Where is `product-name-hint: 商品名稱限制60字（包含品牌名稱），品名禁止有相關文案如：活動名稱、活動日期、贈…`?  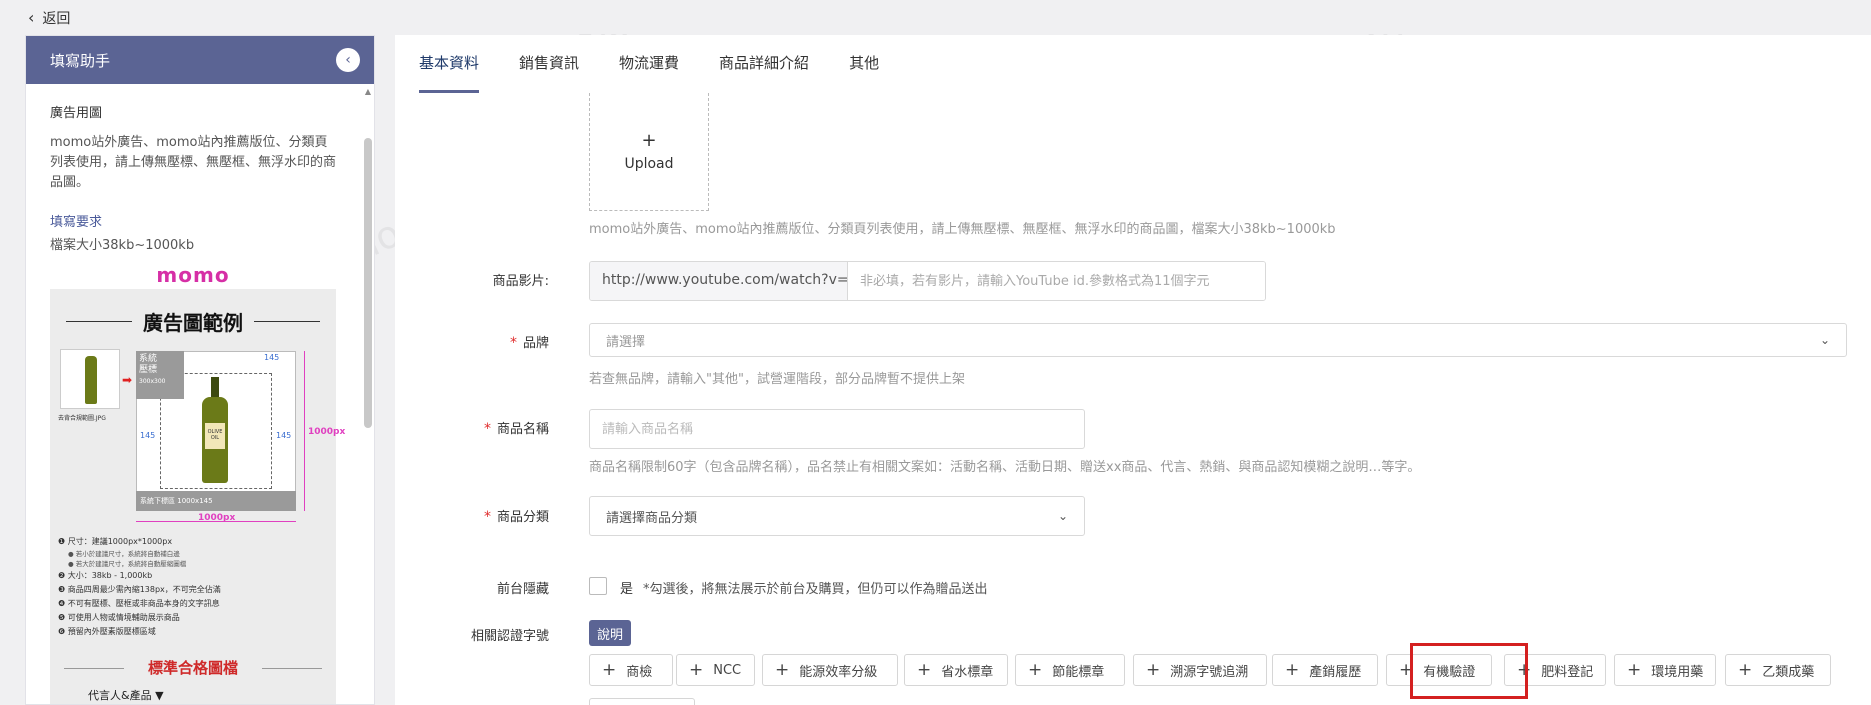
product-name-hint: 商品名稱限制60字（包含品牌名稱），品名禁止有相關文案如：活動名稱、活動日期、贈… is located at coordinates (1005, 467).